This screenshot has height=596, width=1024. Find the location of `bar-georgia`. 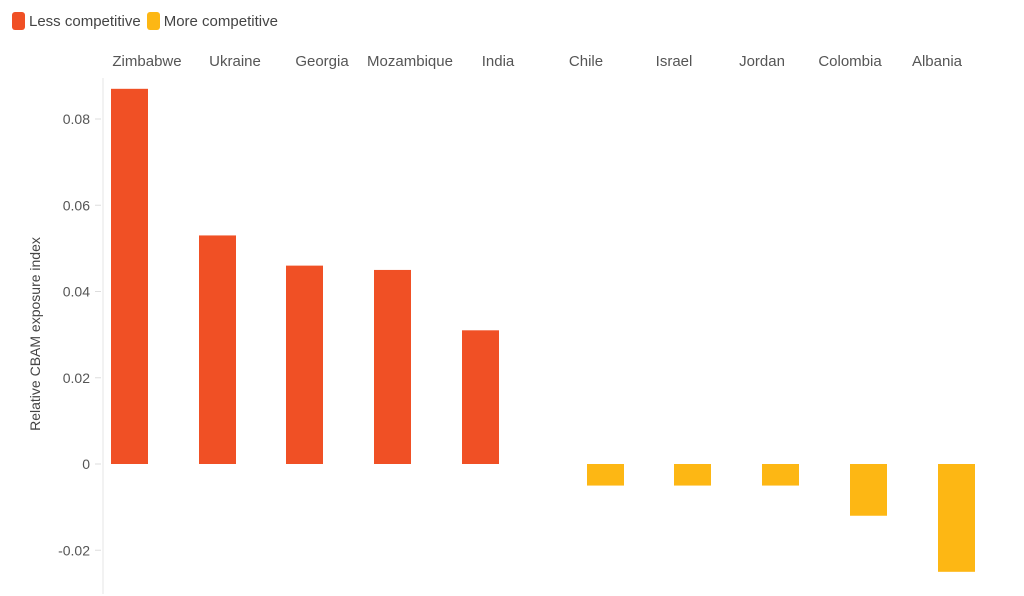

bar-georgia is located at coordinates (304, 364).